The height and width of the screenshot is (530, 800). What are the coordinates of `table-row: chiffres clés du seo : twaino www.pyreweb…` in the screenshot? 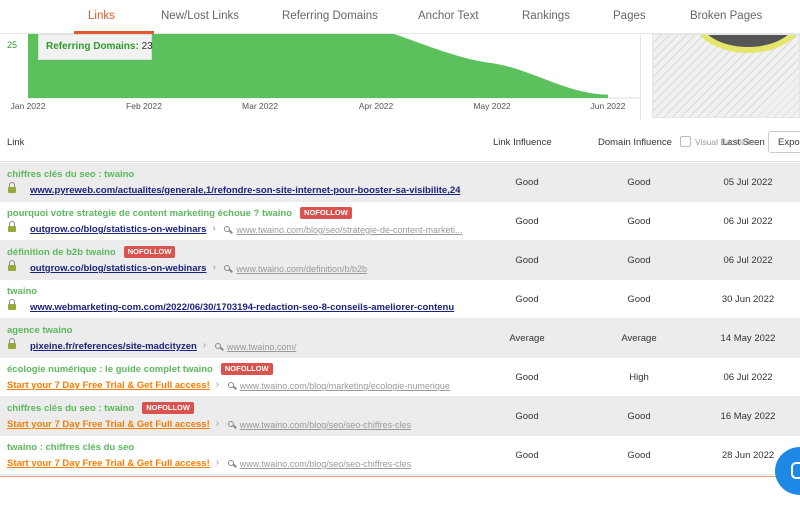 It's located at (400, 182).